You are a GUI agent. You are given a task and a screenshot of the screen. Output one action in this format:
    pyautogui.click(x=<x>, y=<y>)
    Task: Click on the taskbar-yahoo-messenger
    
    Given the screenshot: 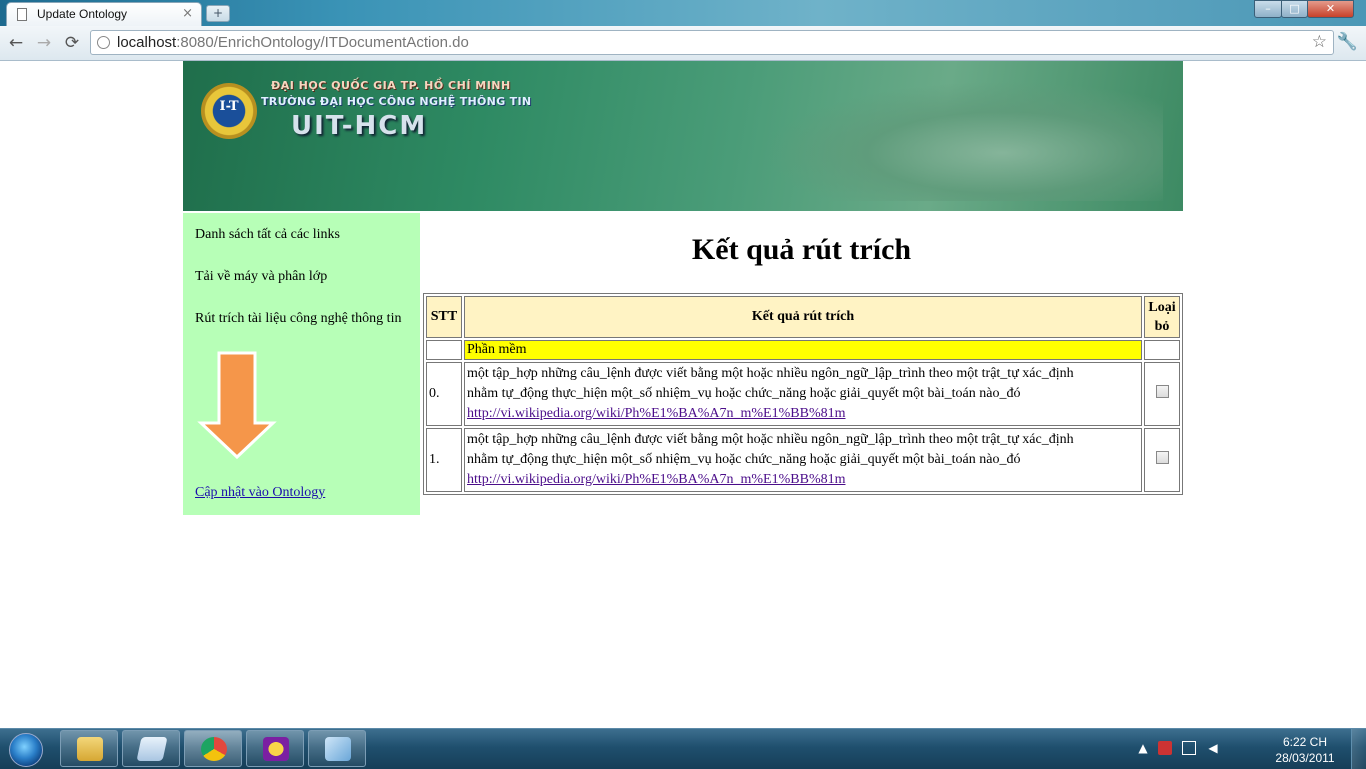 What is the action you would take?
    pyautogui.click(x=275, y=748)
    